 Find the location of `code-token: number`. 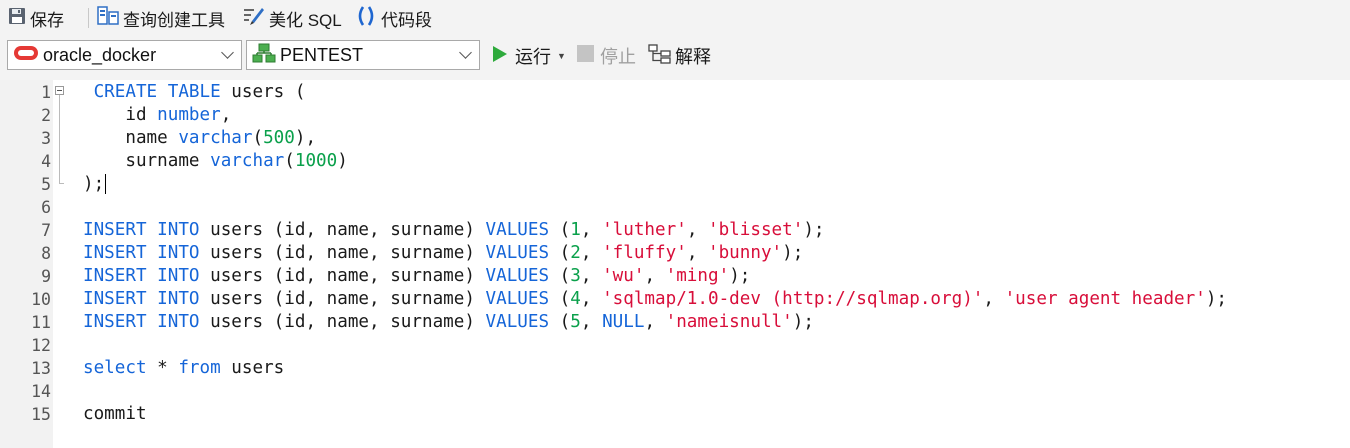

code-token: number is located at coordinates (189, 115).